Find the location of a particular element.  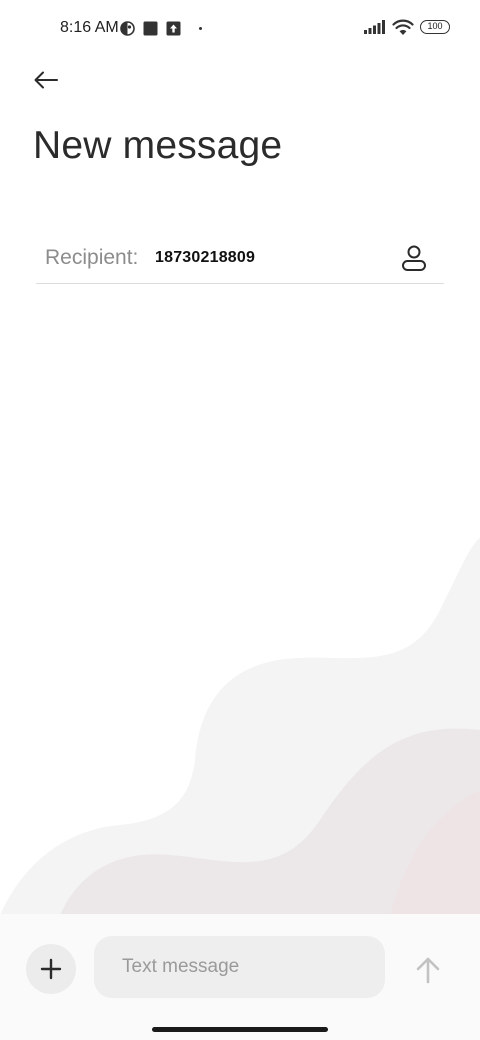

send-button is located at coordinates (428, 970).